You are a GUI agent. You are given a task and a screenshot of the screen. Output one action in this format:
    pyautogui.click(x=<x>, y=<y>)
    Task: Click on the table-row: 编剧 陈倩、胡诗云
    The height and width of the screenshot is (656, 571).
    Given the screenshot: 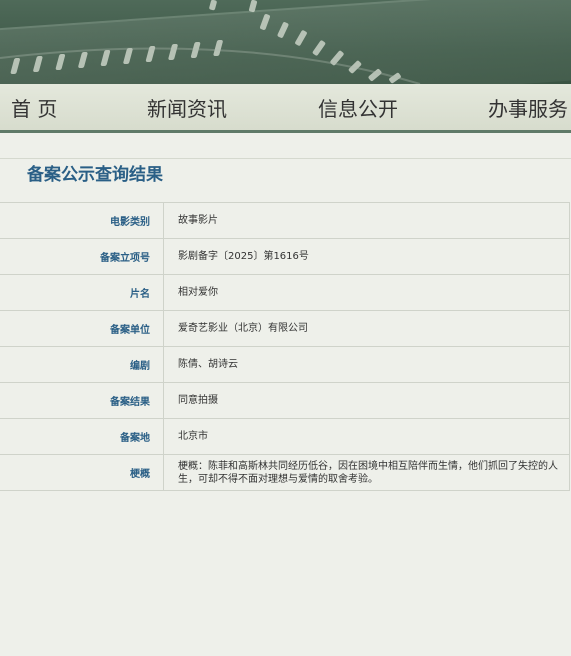 What is the action you would take?
    pyautogui.click(x=285, y=364)
    